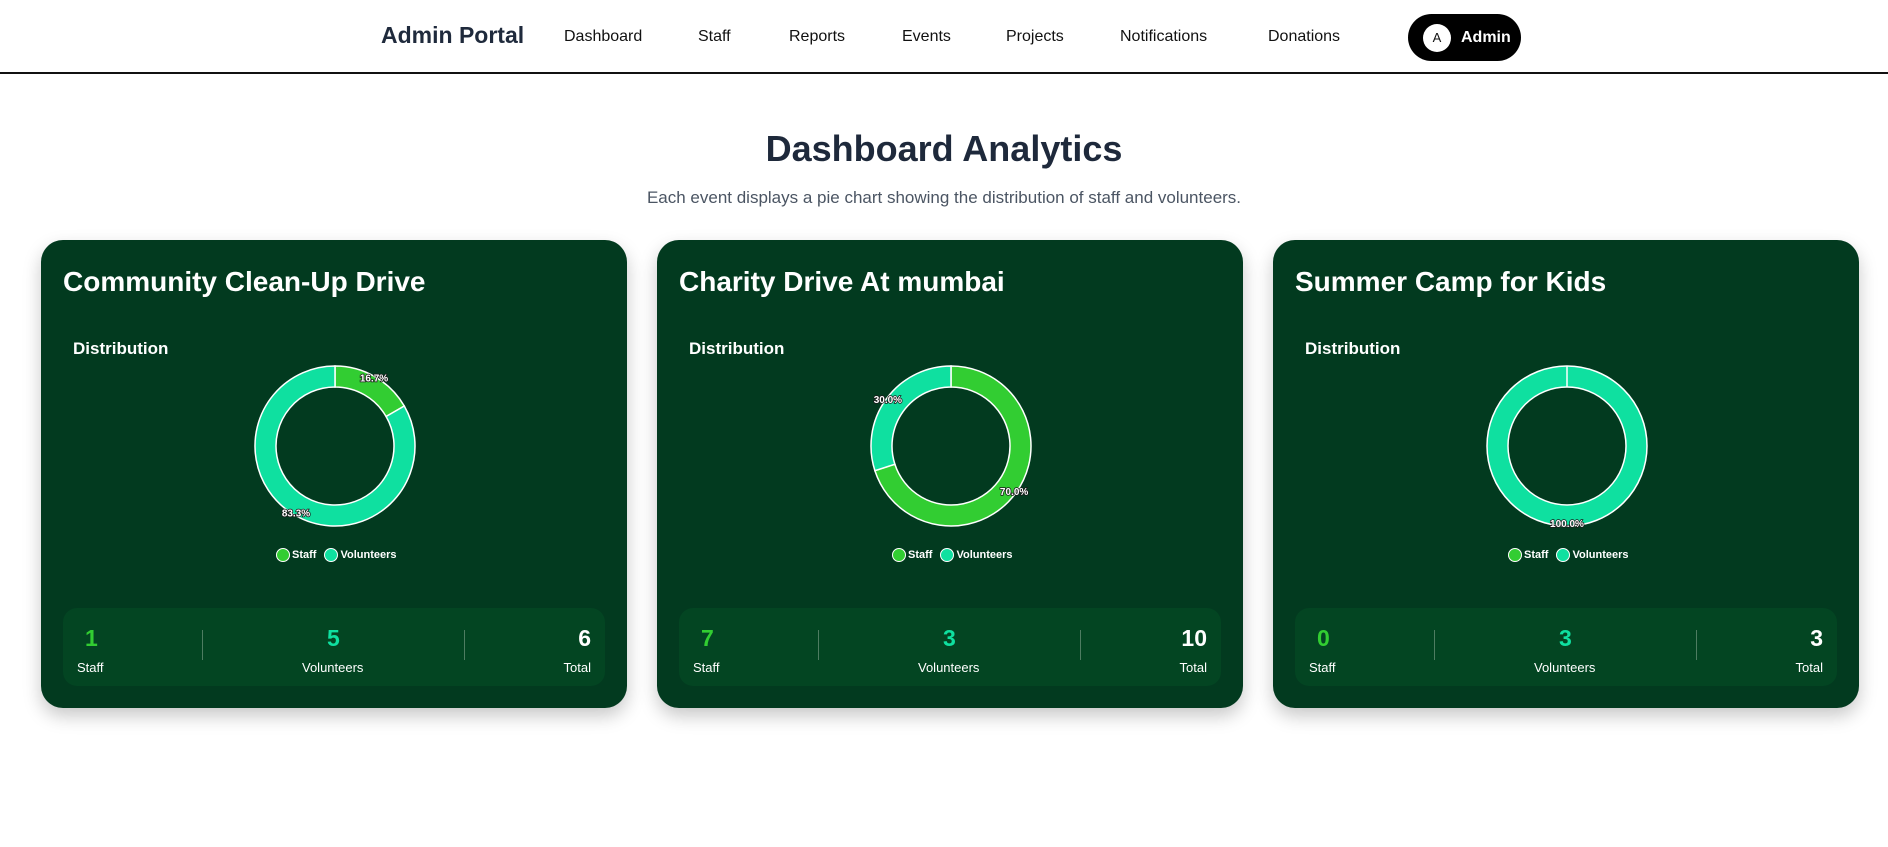 The height and width of the screenshot is (847, 1888). Describe the element at coordinates (333, 638) in the screenshot. I see `volunteers-count: 5` at that location.